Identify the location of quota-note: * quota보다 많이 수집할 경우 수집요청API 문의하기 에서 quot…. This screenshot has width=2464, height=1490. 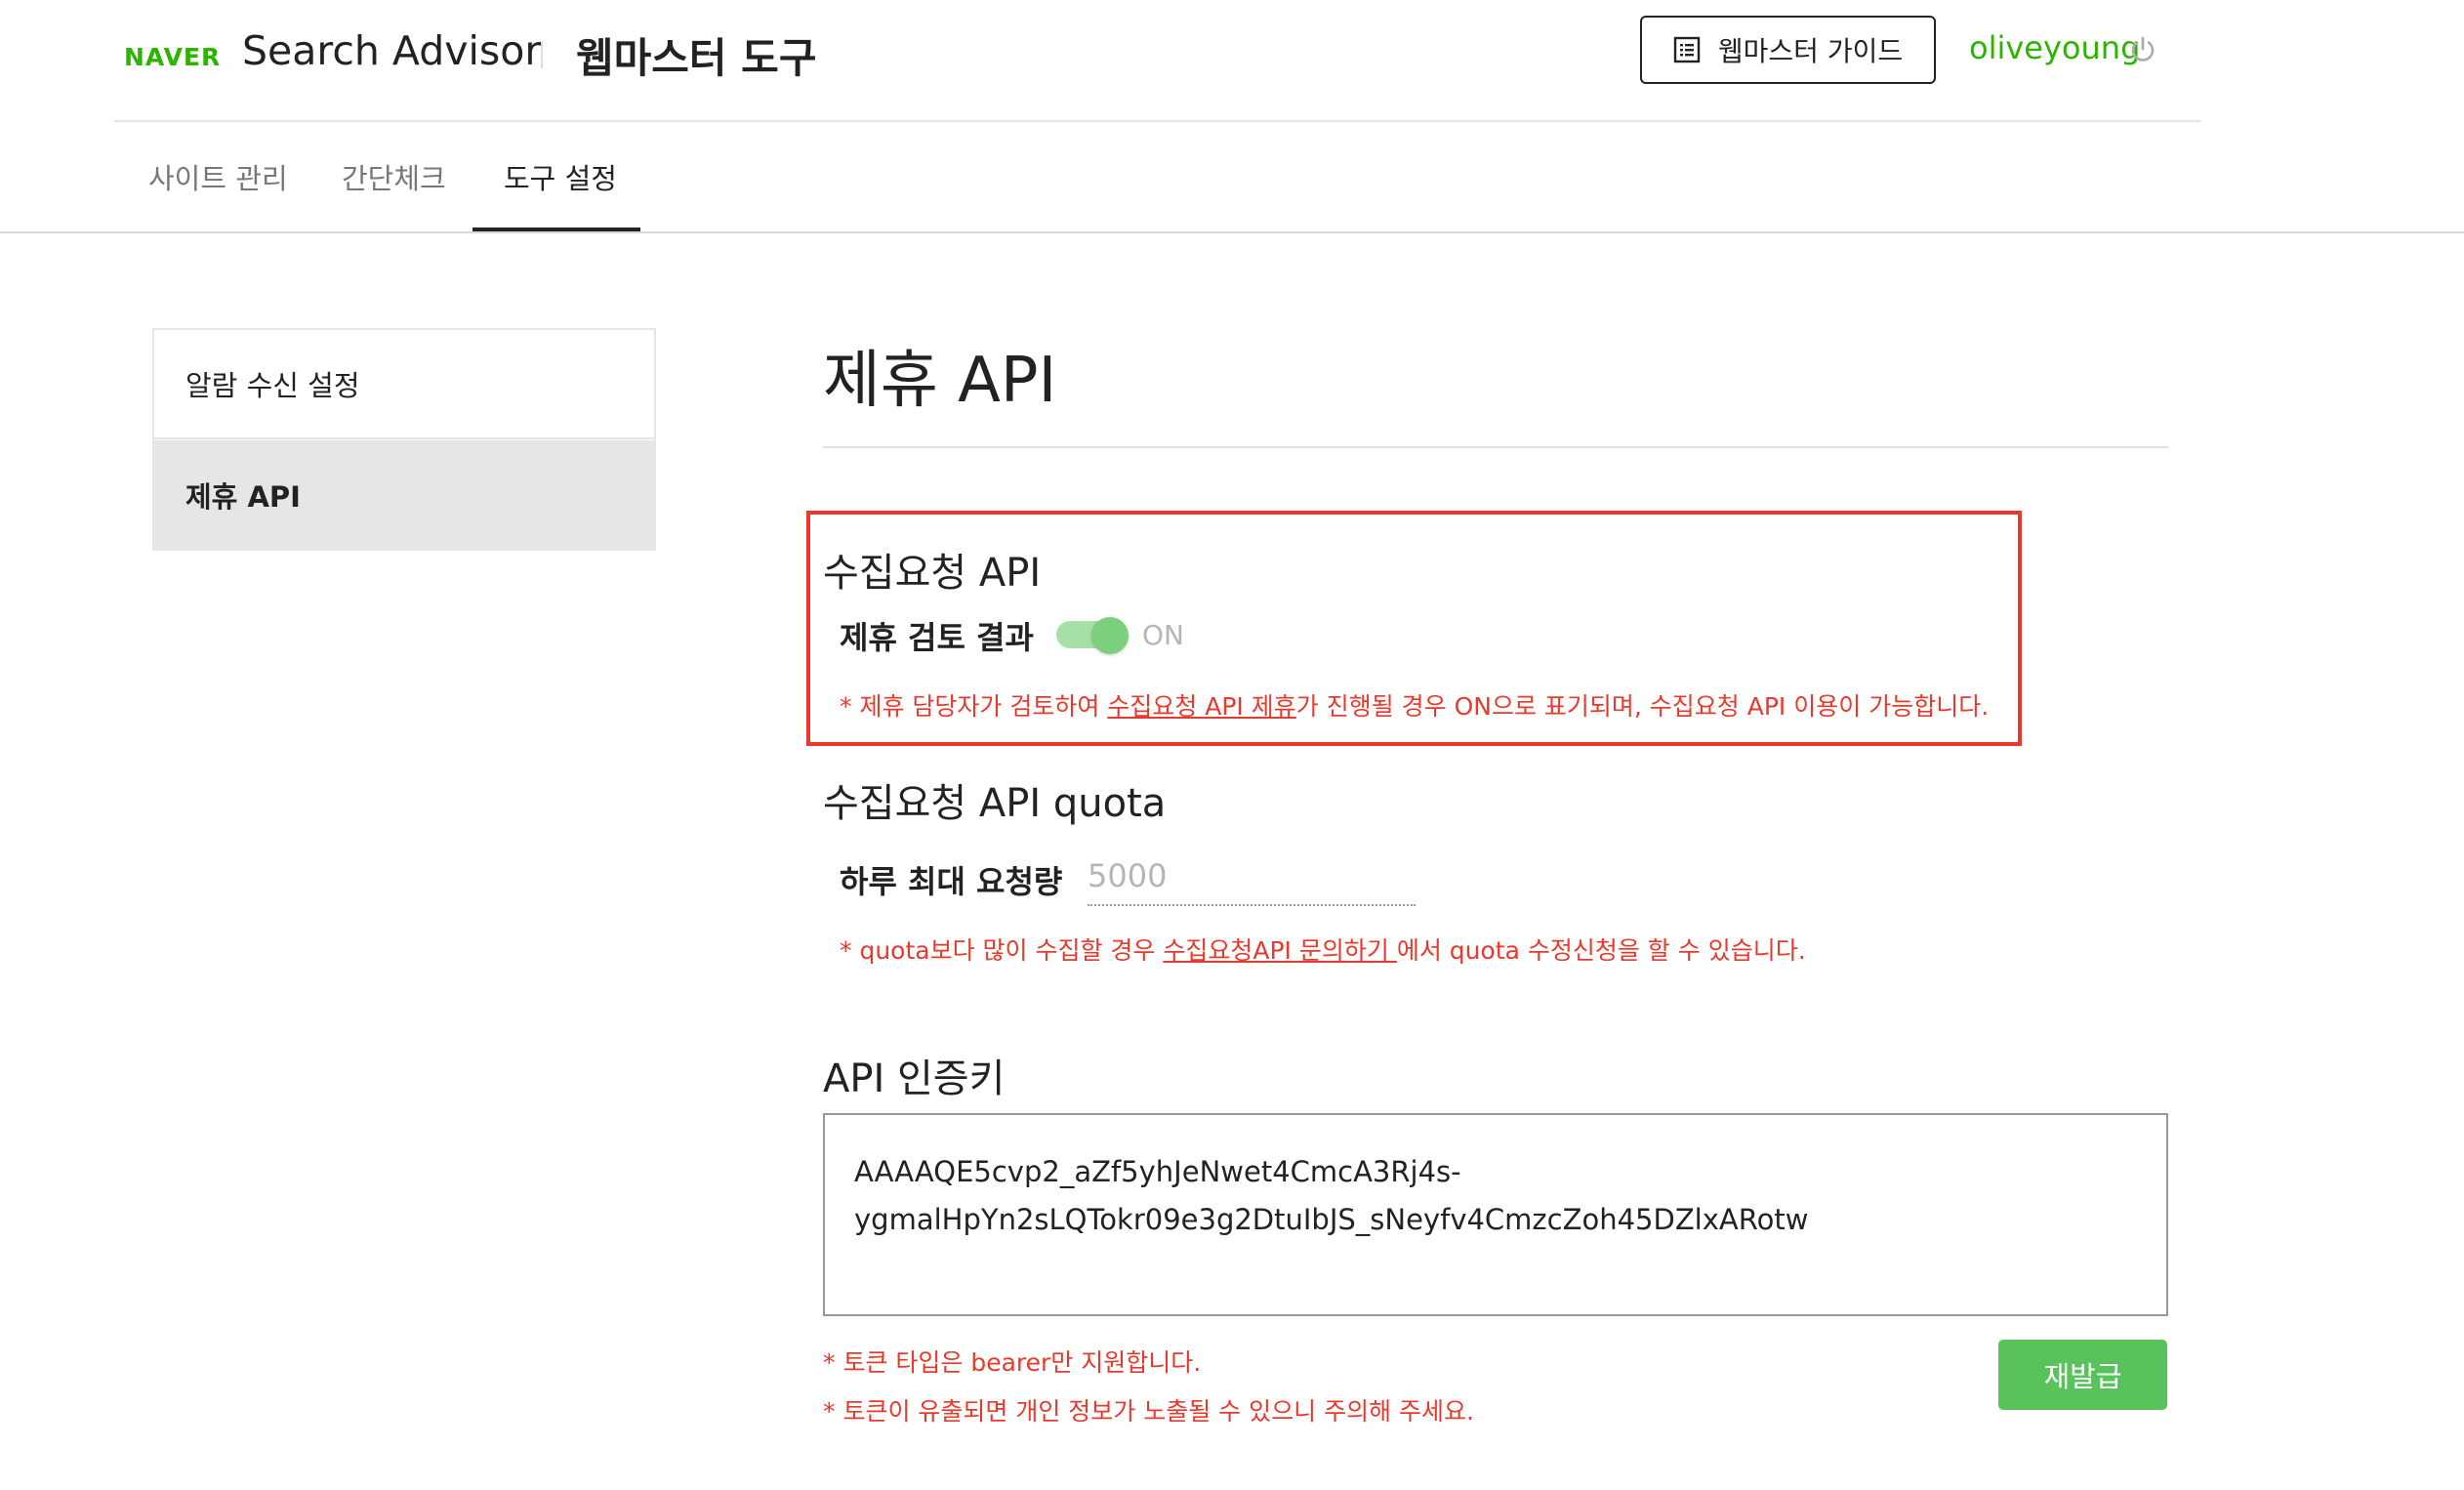
(1323, 949).